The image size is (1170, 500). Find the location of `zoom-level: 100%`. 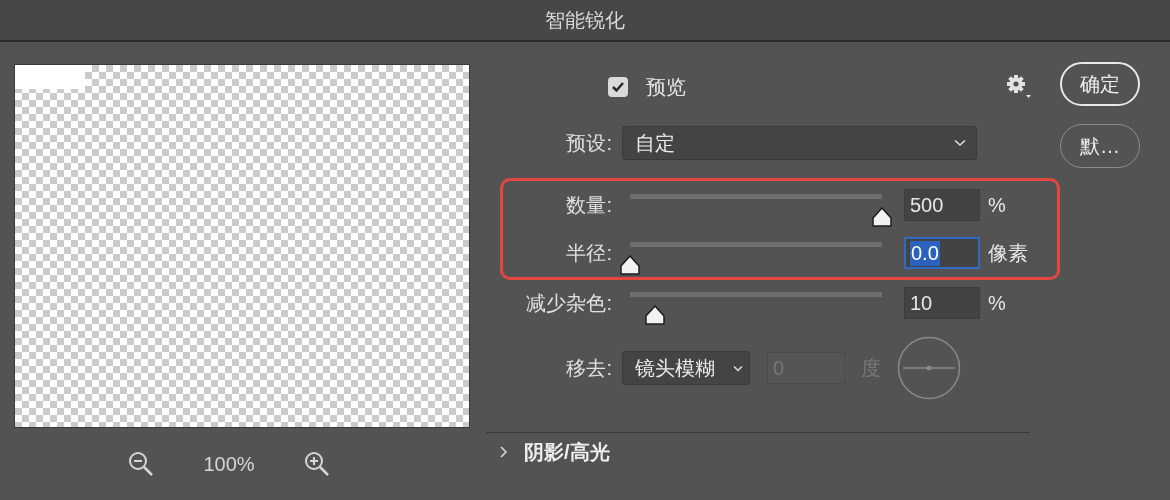

zoom-level: 100% is located at coordinates (229, 464).